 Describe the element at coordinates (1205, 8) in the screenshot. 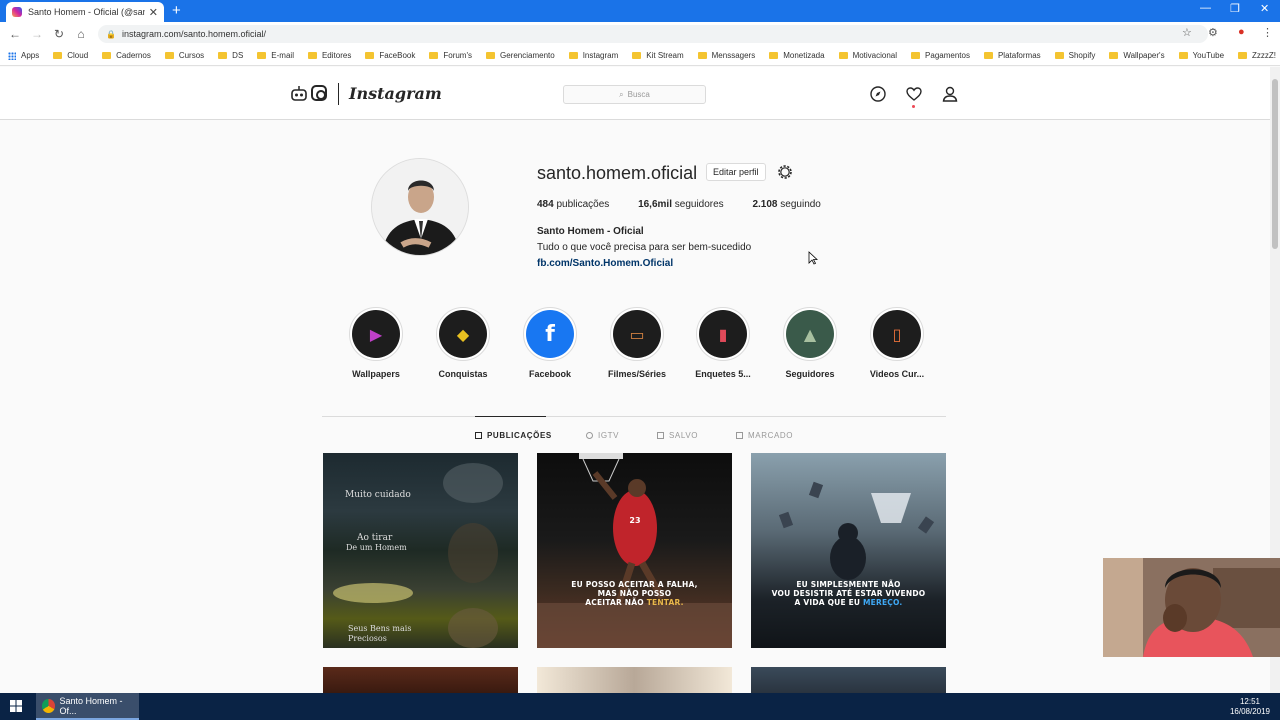

I see `minimize-button: —` at that location.